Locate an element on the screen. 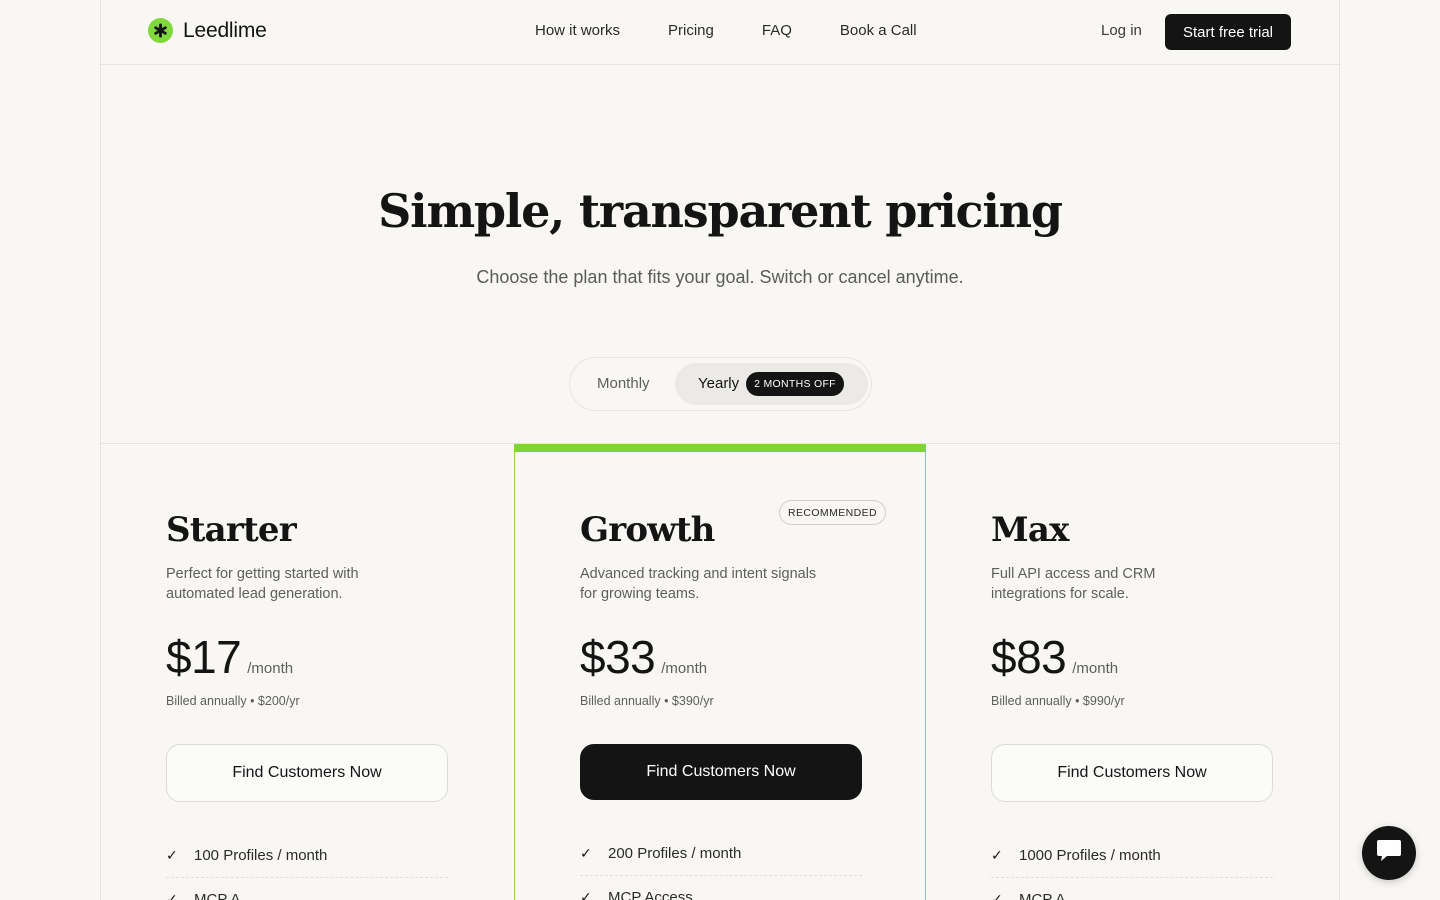 The width and height of the screenshot is (1440, 900). feature-item: ✓ 1000 Profiles / month is located at coordinates (1132, 856).